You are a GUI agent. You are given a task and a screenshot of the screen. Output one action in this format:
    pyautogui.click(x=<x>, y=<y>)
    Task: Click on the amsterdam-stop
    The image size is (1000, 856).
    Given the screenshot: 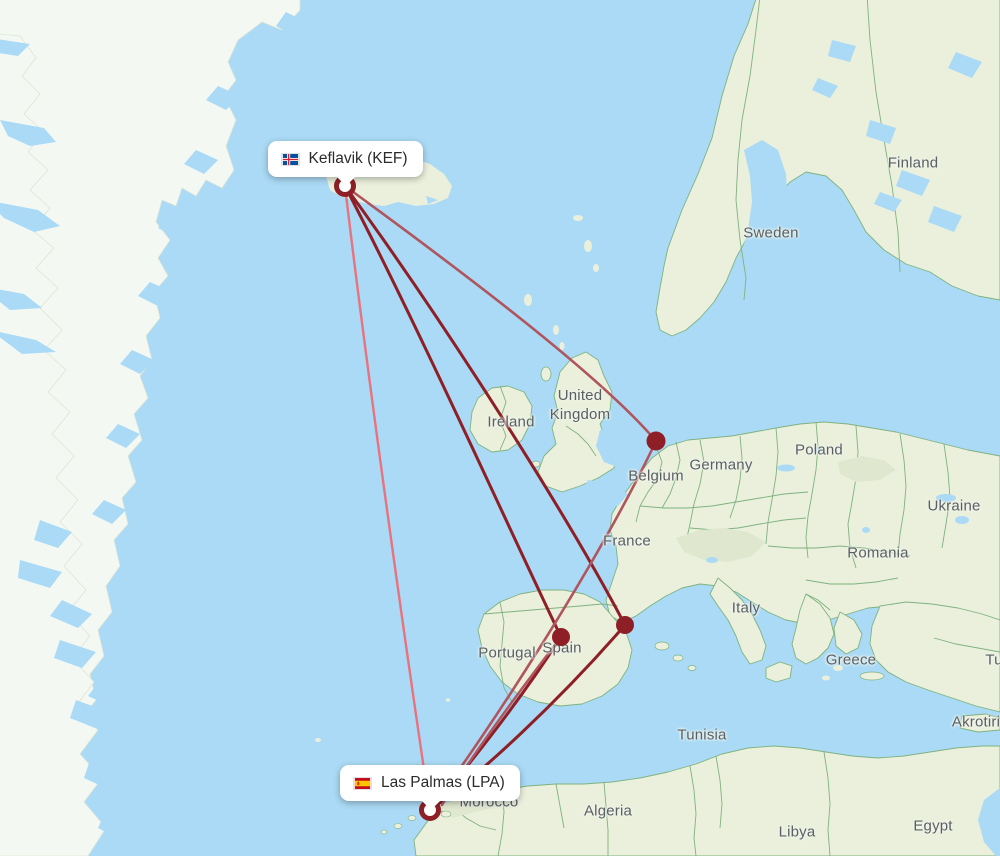 What is the action you would take?
    pyautogui.click(x=656, y=441)
    